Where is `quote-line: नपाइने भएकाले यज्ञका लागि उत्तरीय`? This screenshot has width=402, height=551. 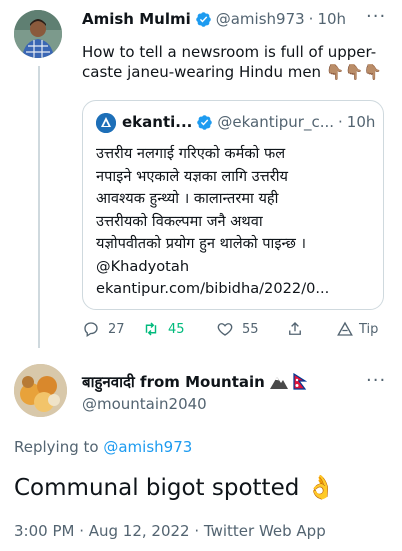
quote-line: नपाइने भएकाले यज्ञका लागि उत्तरीय is located at coordinates (192, 176).